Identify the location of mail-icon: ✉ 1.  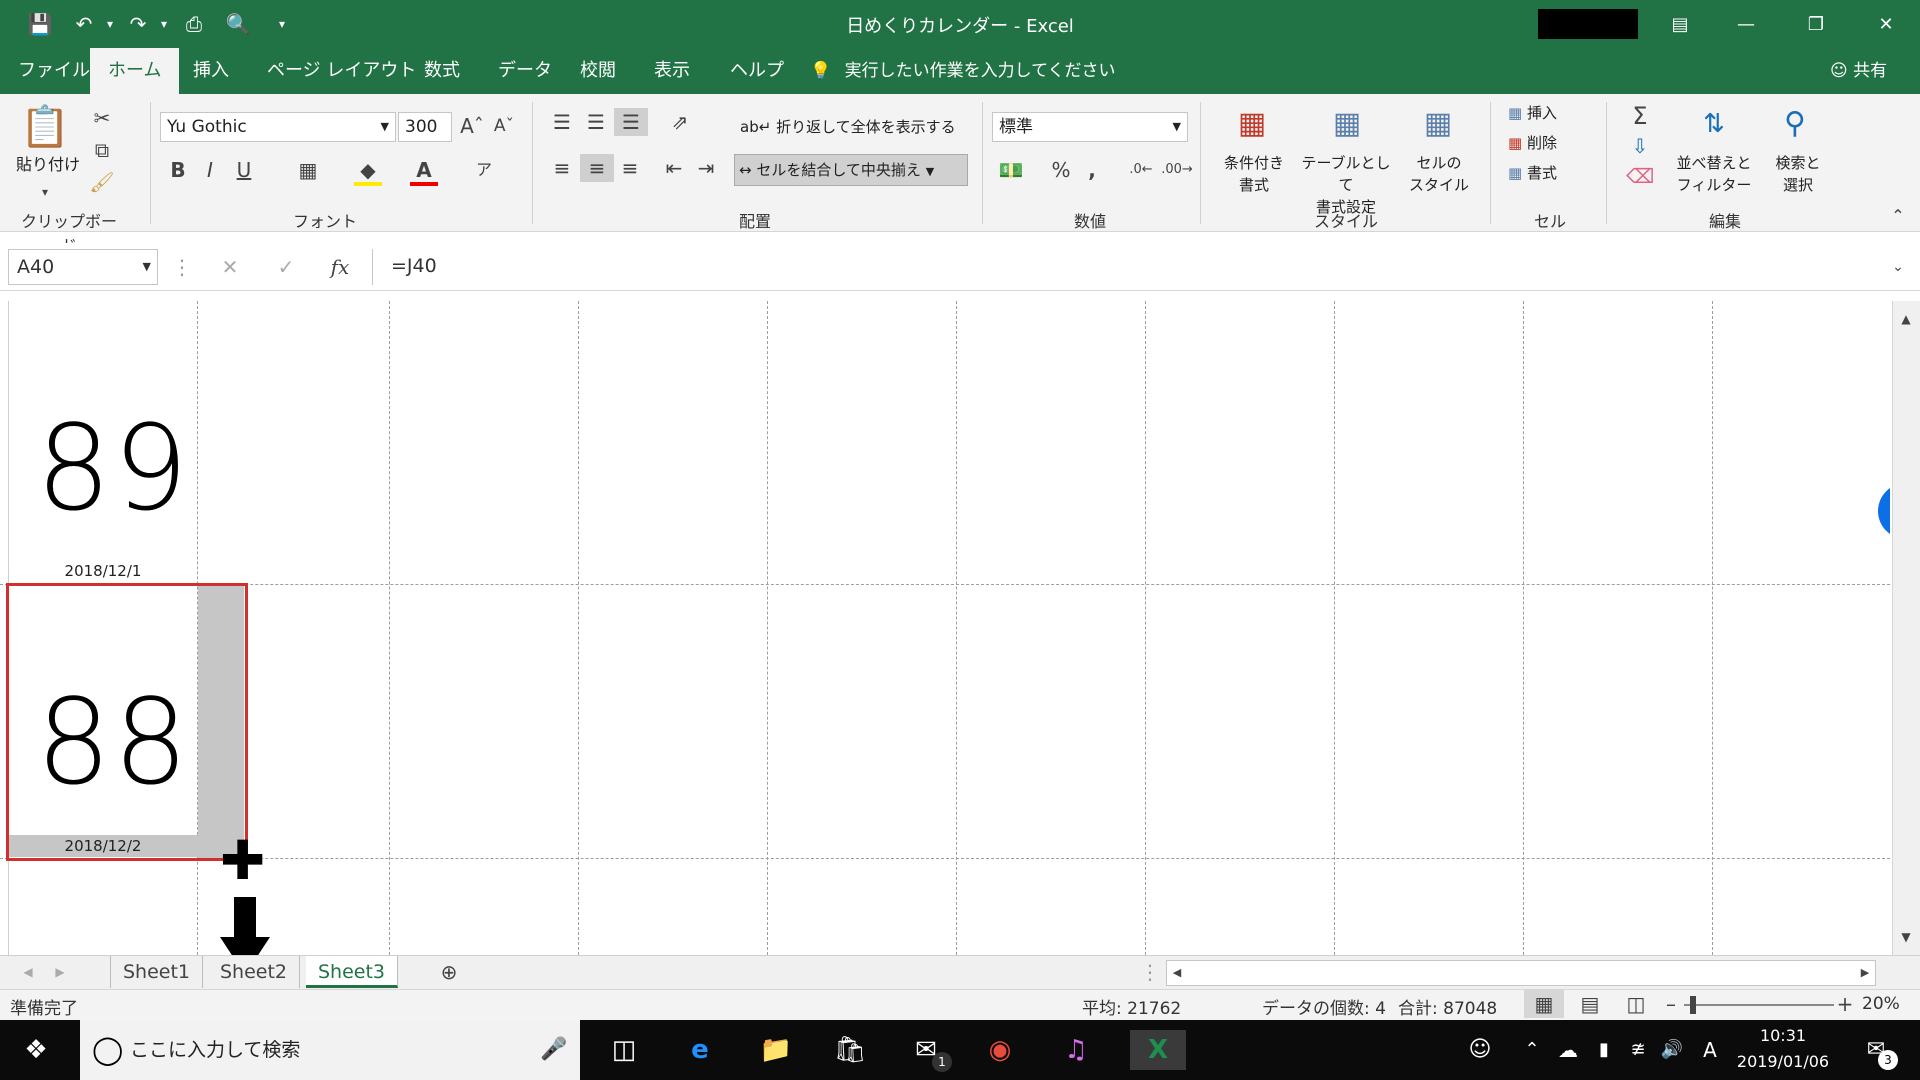
(929, 1051).